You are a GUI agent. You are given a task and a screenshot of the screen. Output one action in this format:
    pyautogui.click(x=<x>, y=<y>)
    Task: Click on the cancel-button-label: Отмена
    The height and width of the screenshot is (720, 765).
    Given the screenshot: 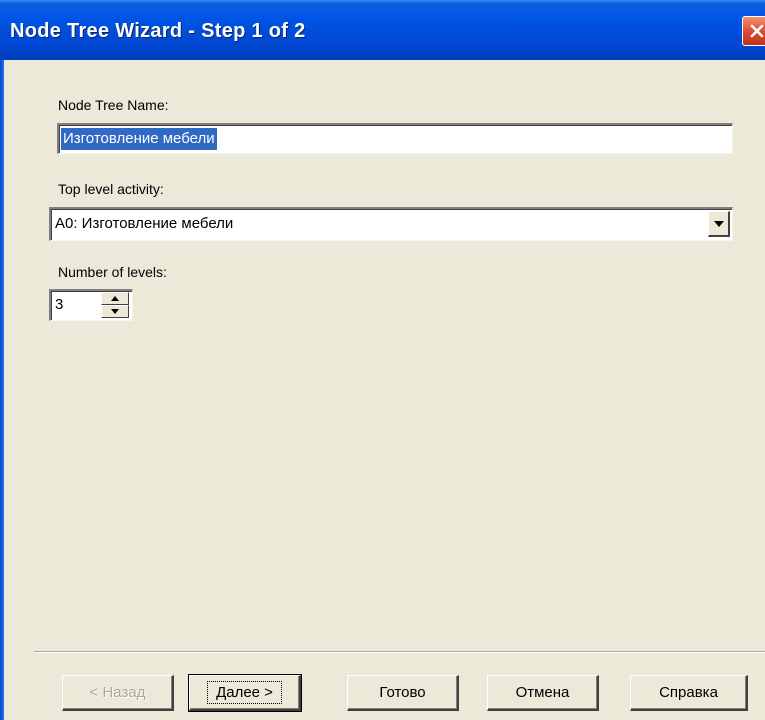 What is the action you would take?
    pyautogui.click(x=542, y=692)
    